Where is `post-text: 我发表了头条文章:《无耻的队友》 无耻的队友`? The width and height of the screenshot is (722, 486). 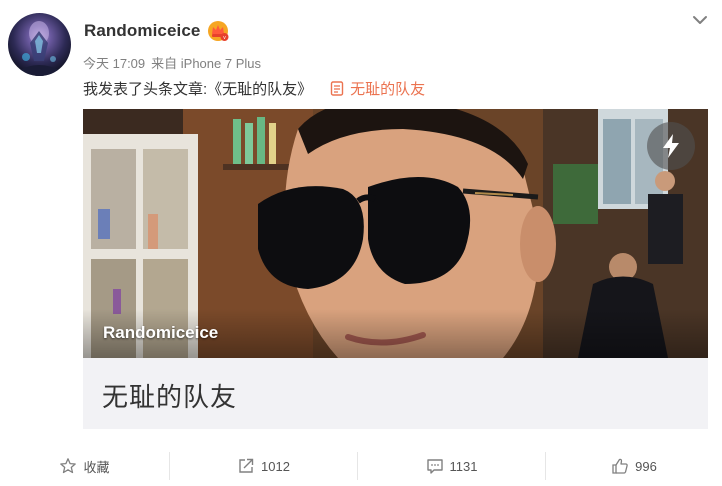 post-text: 我发表了头条文章:《无耻的队友》 无耻的队友 is located at coordinates (254, 88).